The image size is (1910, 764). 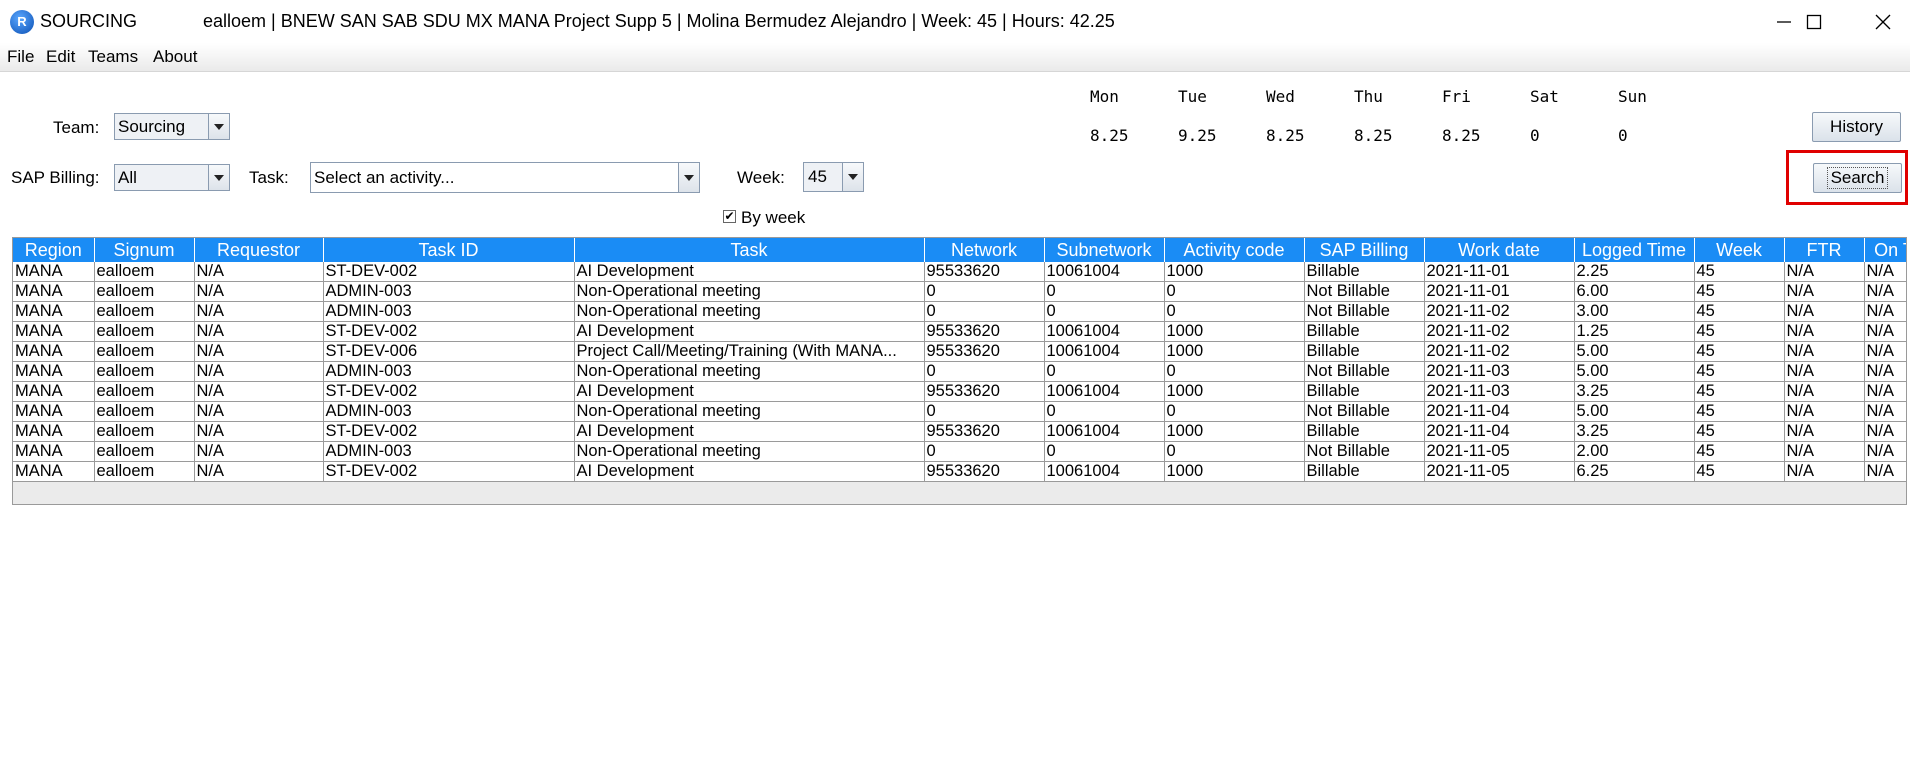 I want to click on table-cell: Not Billable, so click(x=1364, y=371).